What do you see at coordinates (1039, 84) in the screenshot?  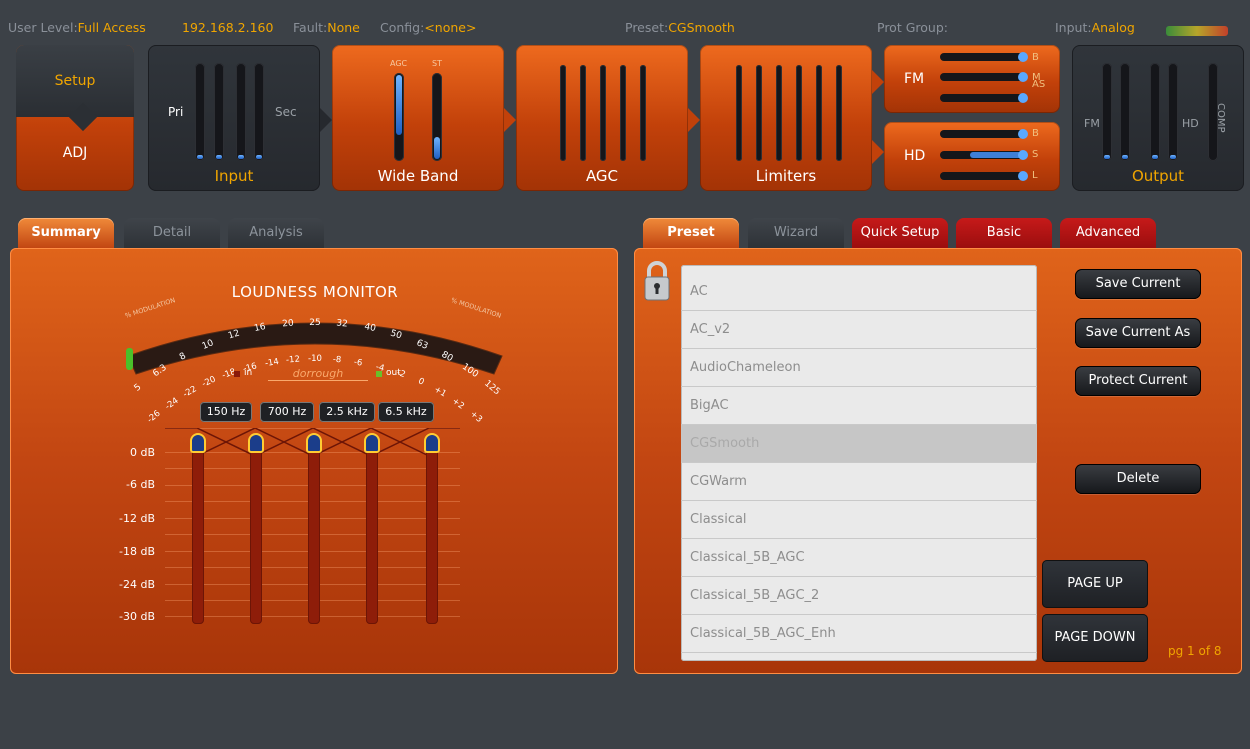 I see `fm-bar-as-label: AS` at bounding box center [1039, 84].